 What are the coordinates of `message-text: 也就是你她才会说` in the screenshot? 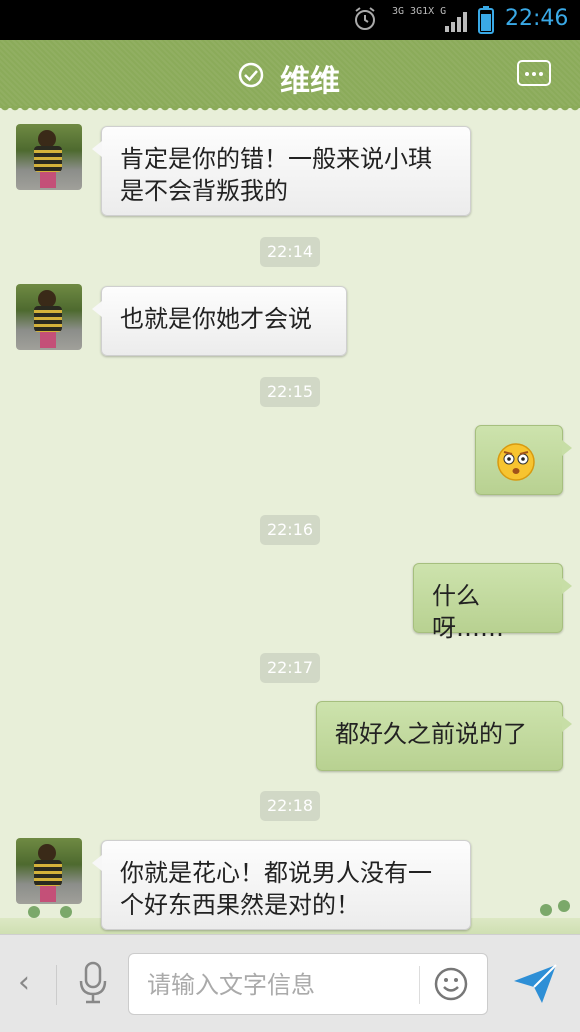 It's located at (216, 319).